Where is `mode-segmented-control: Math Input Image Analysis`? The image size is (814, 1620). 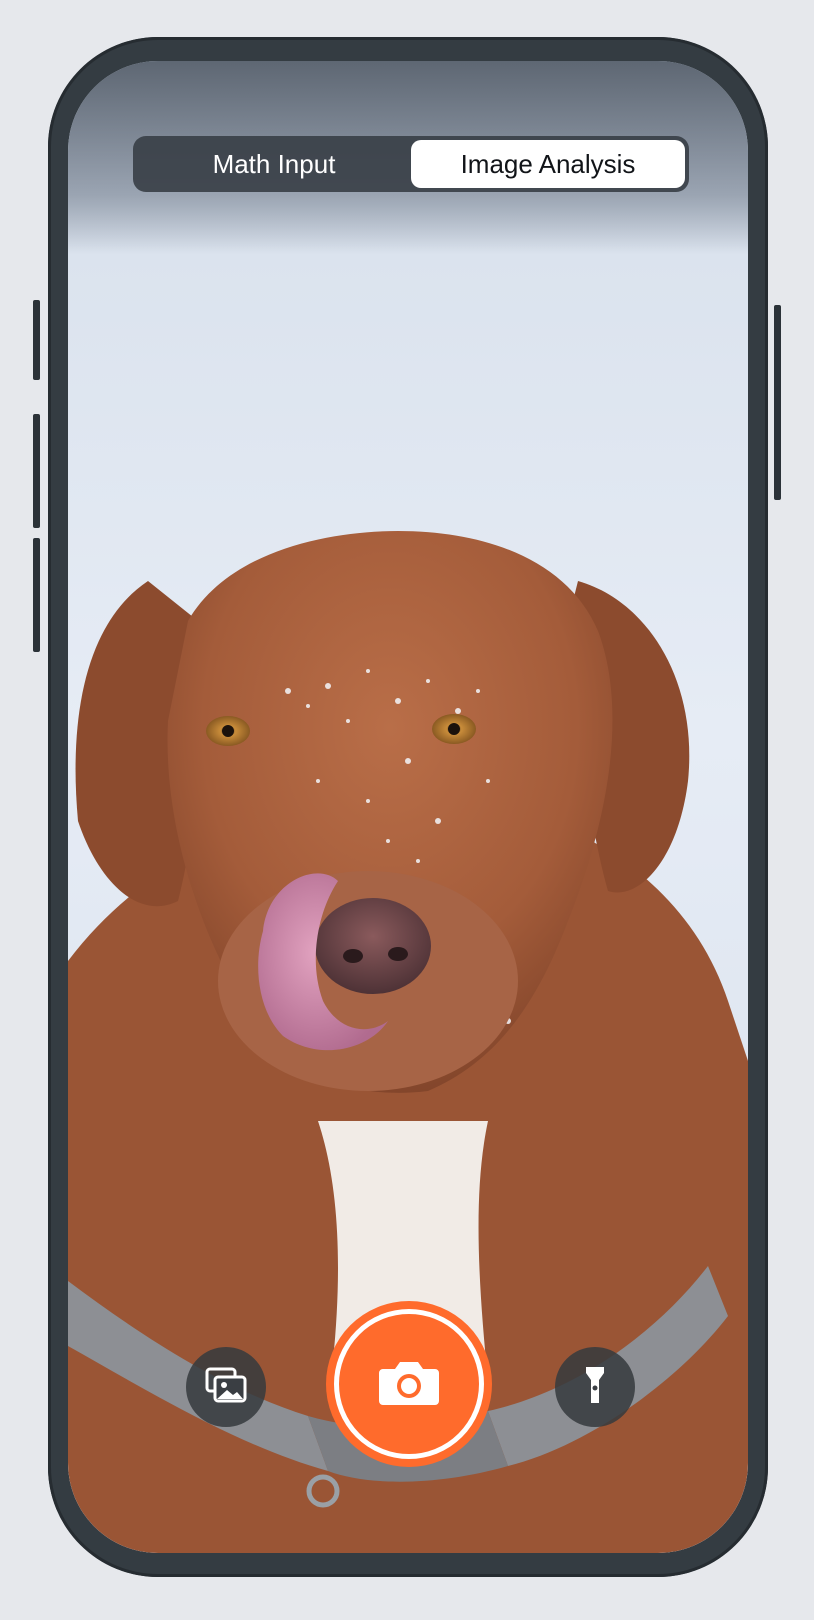 mode-segmented-control: Math Input Image Analysis is located at coordinates (411, 164).